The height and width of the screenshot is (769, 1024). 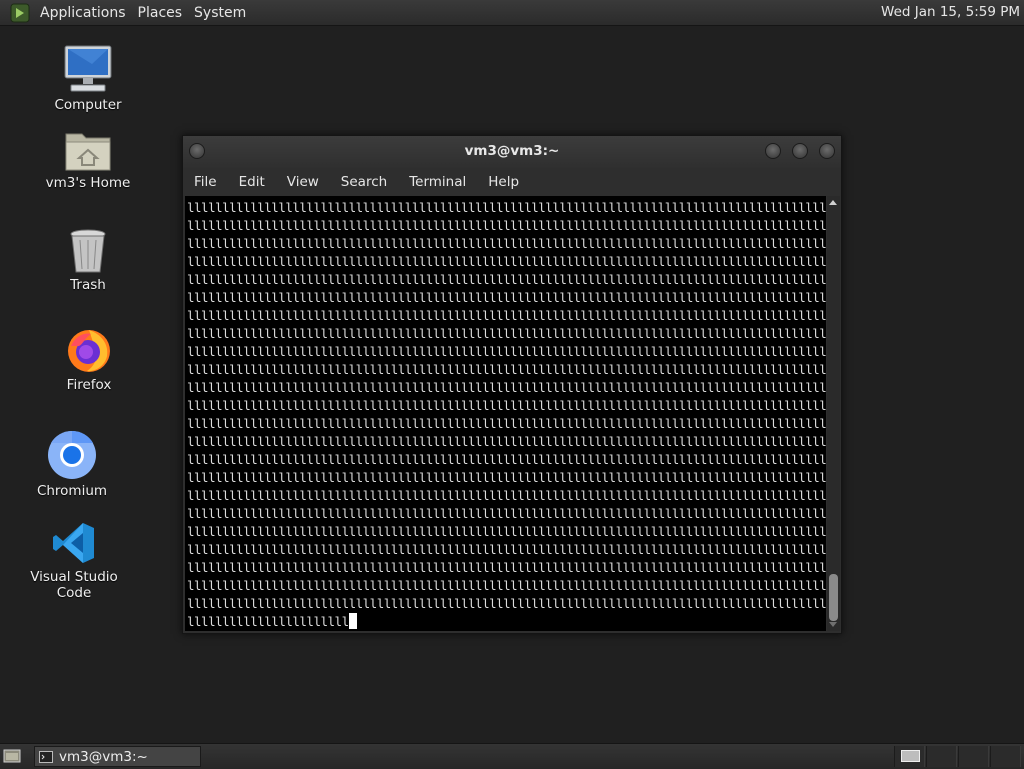 What do you see at coordinates (72, 454) in the screenshot?
I see `chromium-icon` at bounding box center [72, 454].